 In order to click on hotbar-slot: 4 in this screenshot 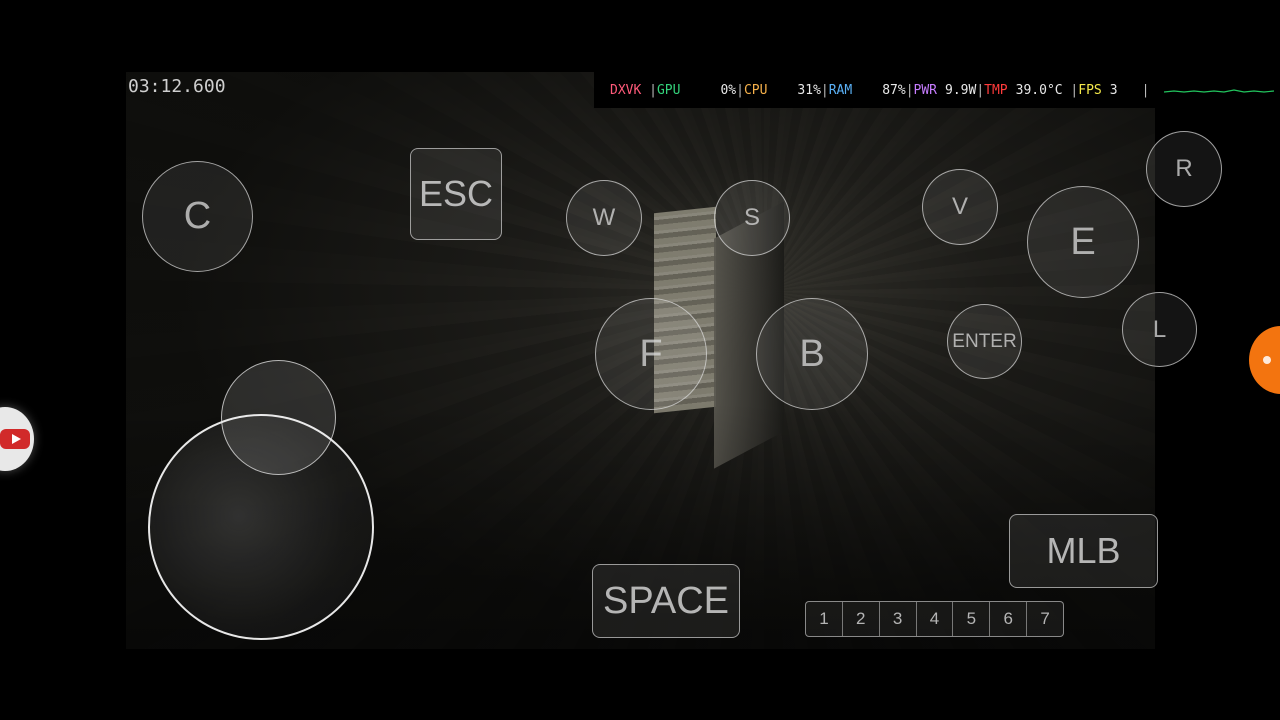, I will do `click(935, 619)`.